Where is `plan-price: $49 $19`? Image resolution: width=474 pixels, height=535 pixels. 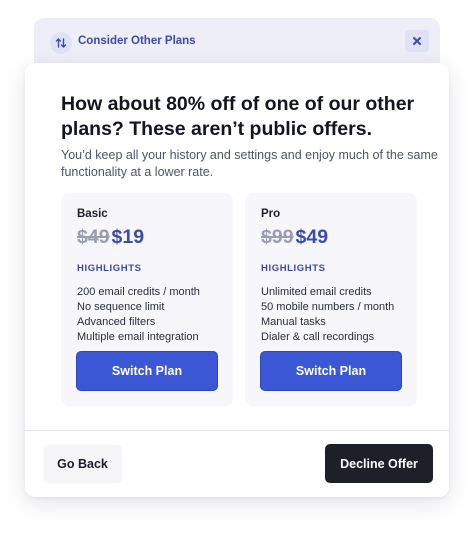 plan-price: $49 $19 is located at coordinates (110, 237).